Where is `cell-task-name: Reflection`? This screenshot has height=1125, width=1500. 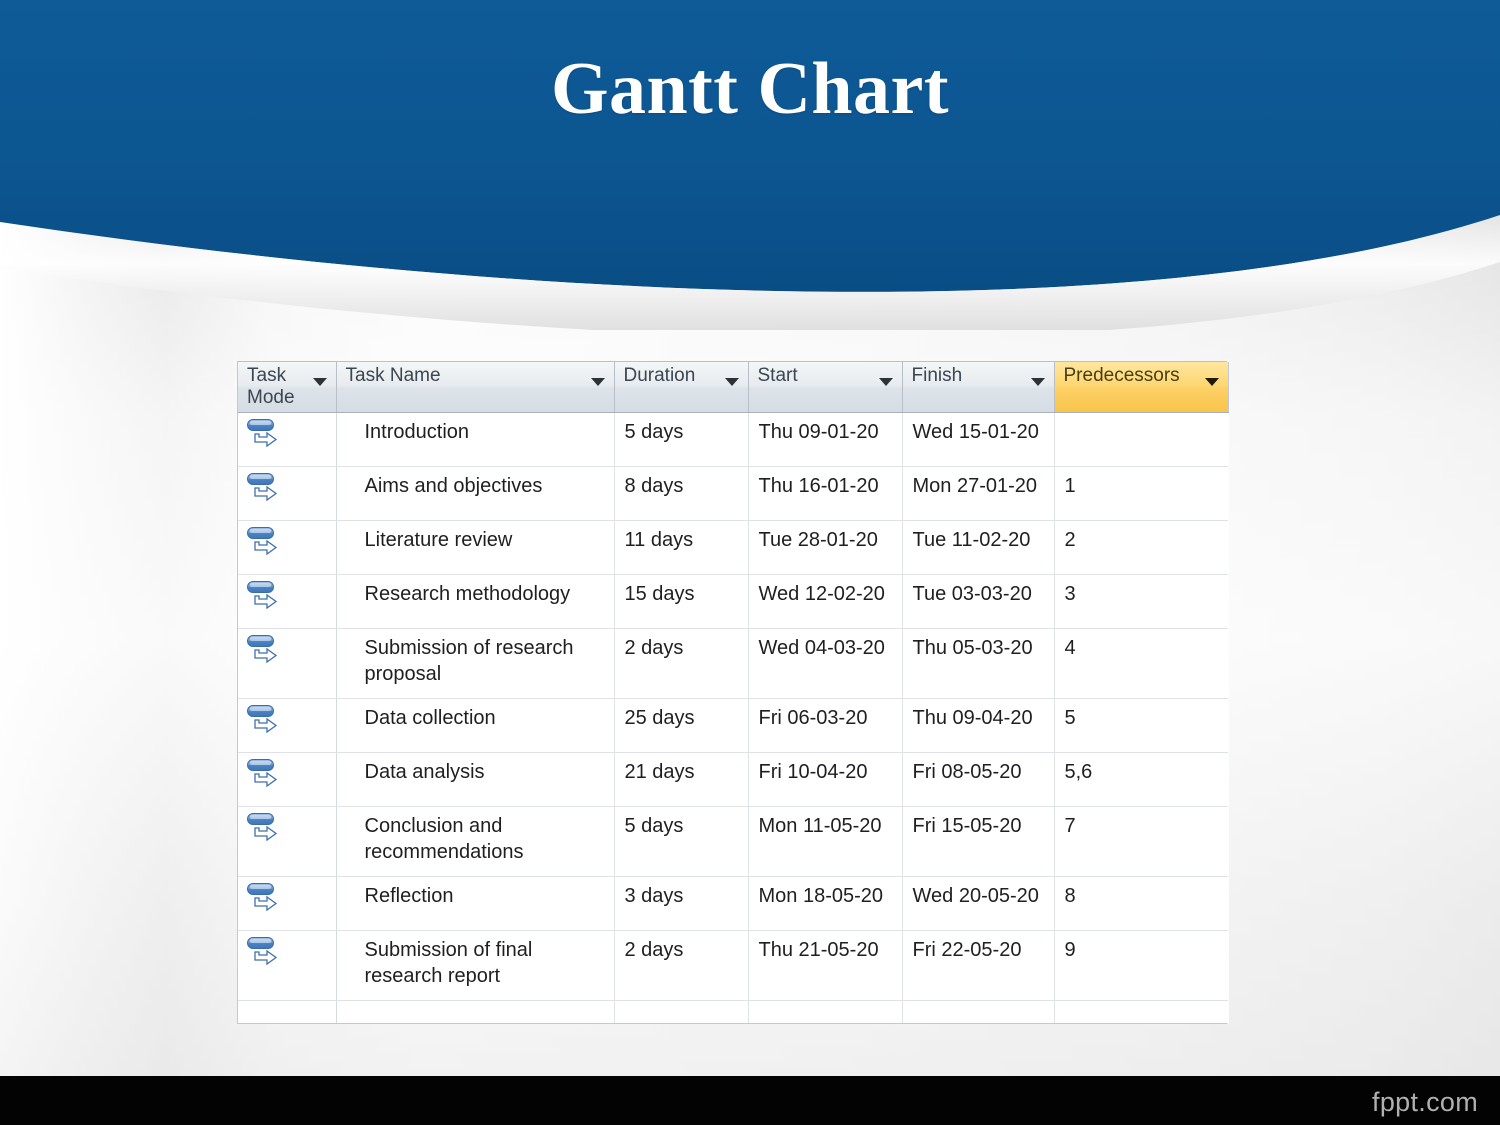 cell-task-name: Reflection is located at coordinates (475, 903).